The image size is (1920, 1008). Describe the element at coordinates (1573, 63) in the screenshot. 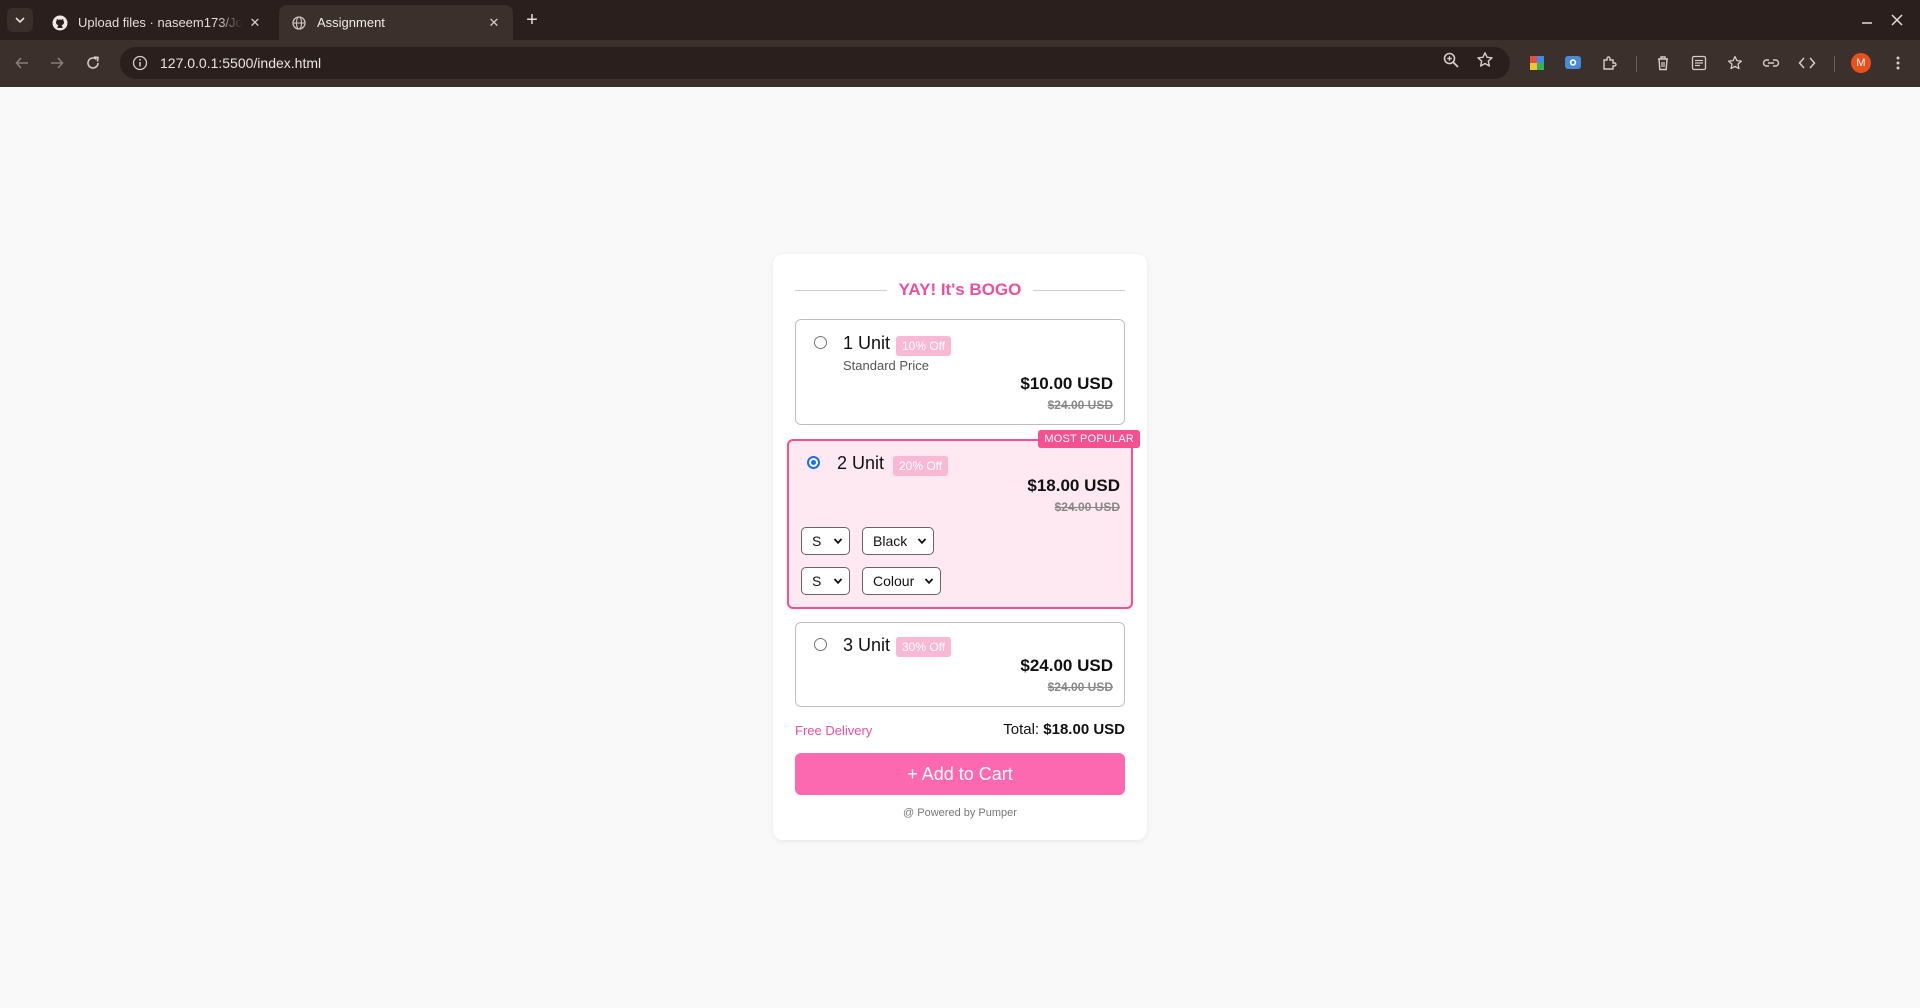

I see `extension-screen-icon` at that location.